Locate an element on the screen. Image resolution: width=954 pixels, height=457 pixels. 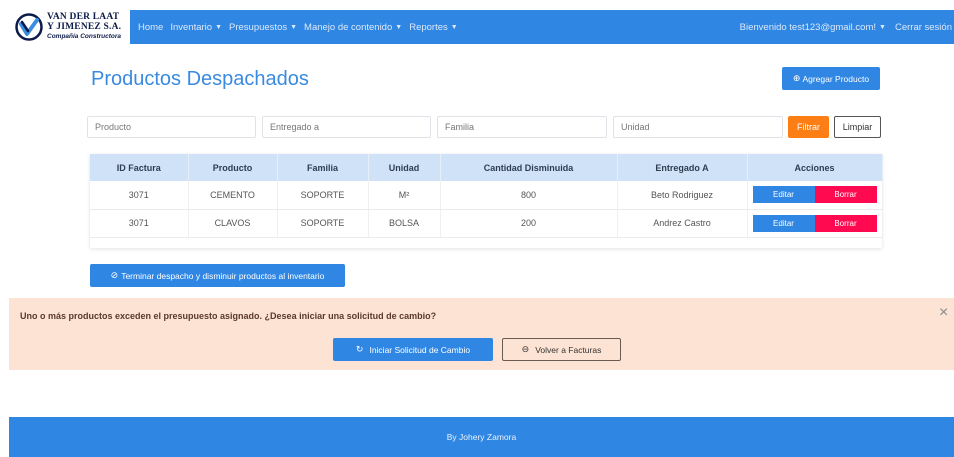
footer-credit: By Johery Zamora is located at coordinates (481, 437).